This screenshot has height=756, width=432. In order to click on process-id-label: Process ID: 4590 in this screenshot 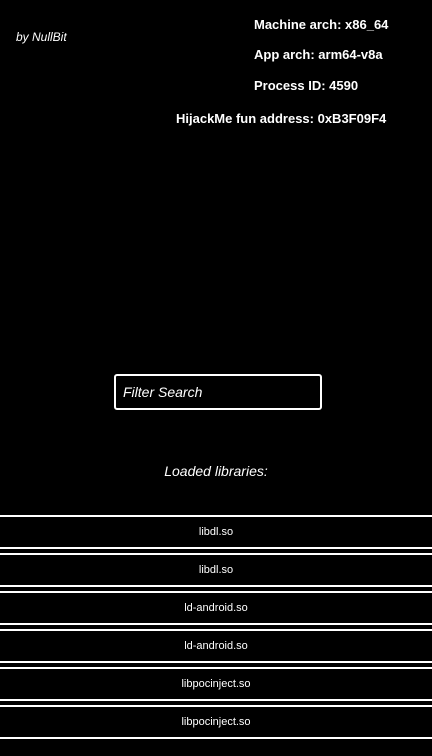, I will do `click(306, 85)`.